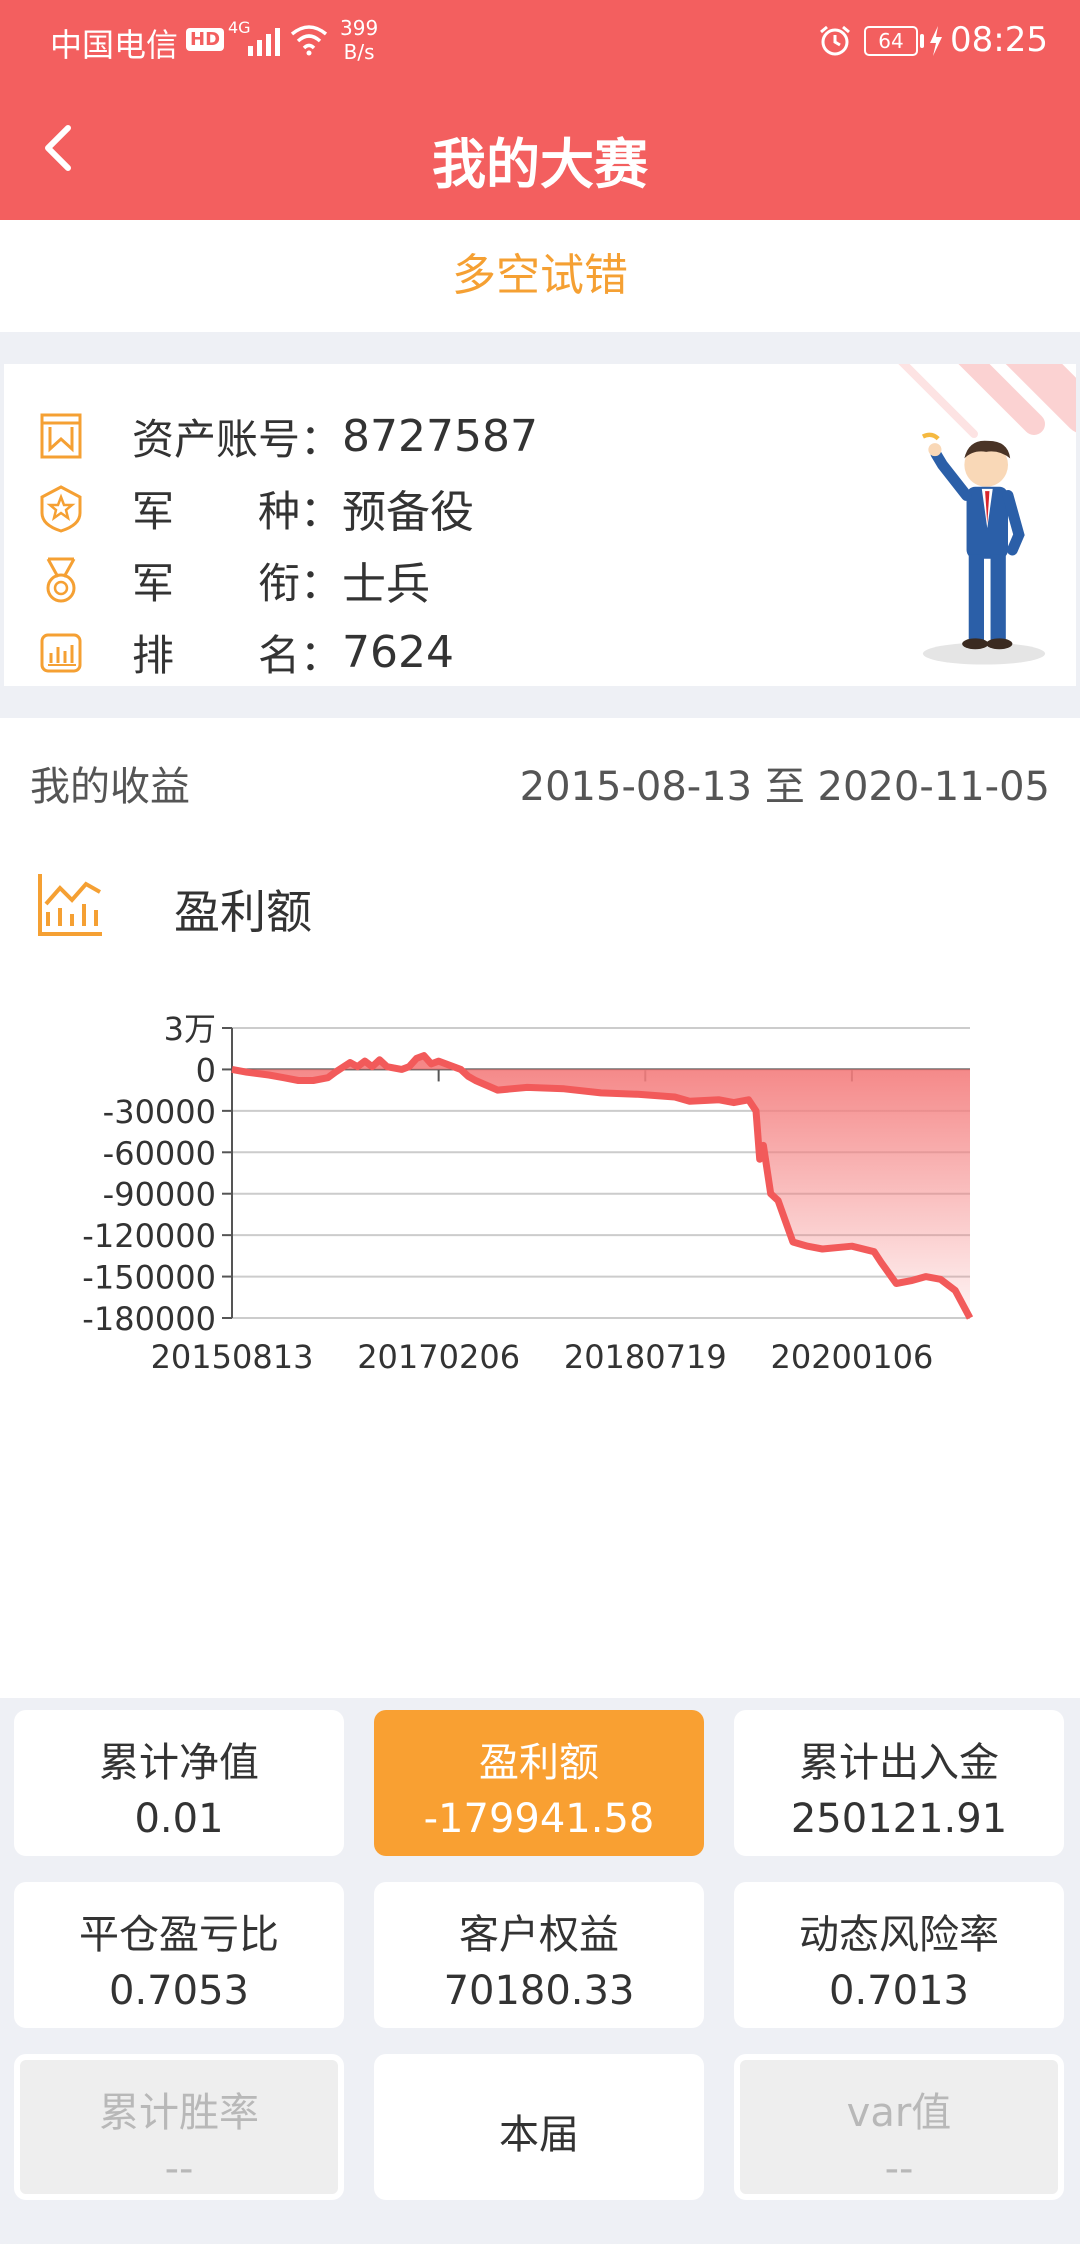  What do you see at coordinates (645, 1357) in the screenshot?
I see `x-tick-label: 20180719` at bounding box center [645, 1357].